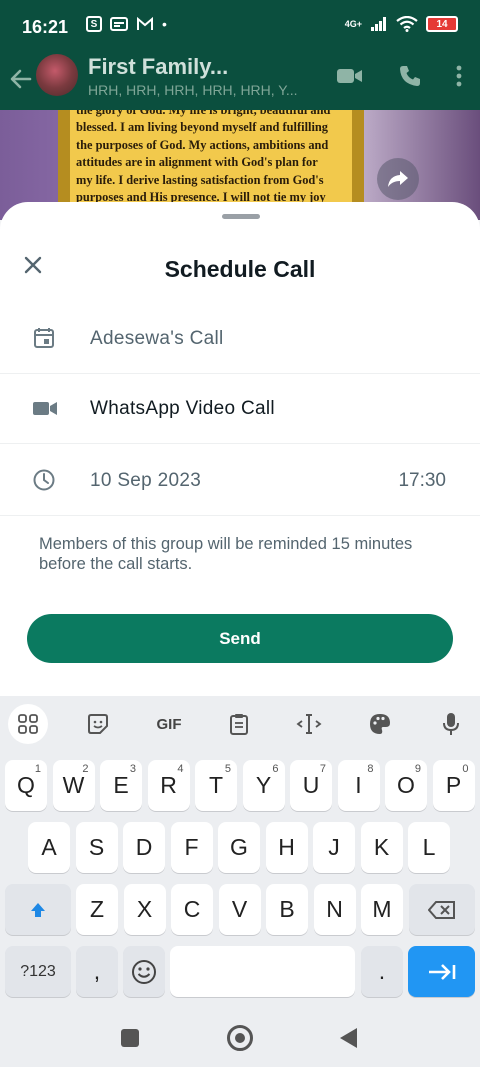 This screenshot has height=1067, width=480. Describe the element at coordinates (459, 76) in the screenshot. I see `more-options-icon` at that location.